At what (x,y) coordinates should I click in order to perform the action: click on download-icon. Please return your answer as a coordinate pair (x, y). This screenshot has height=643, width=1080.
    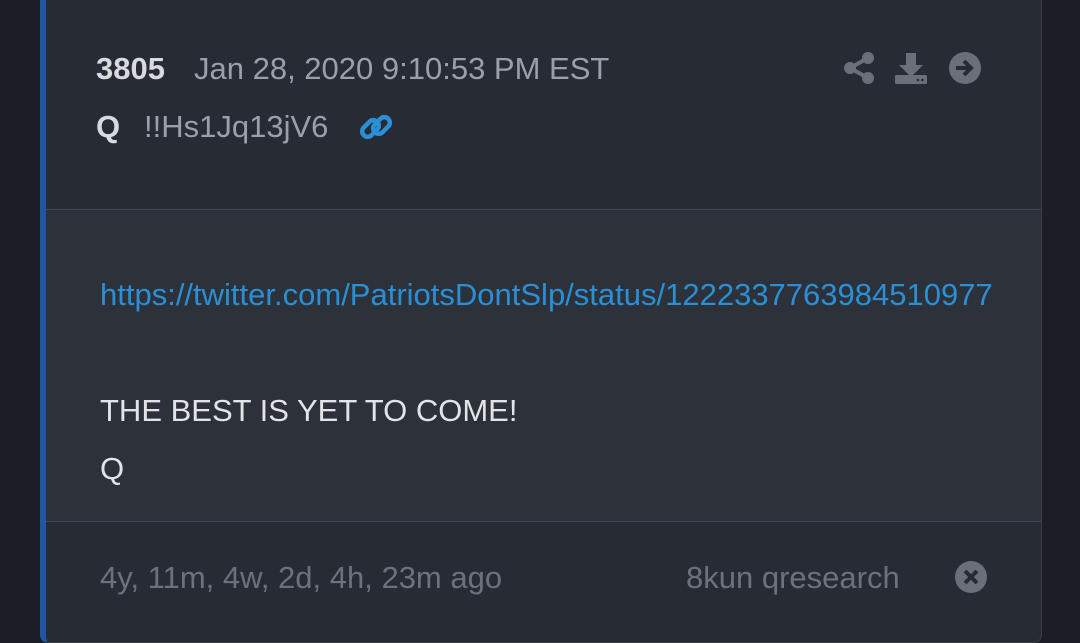
    Looking at the image, I should click on (911, 68).